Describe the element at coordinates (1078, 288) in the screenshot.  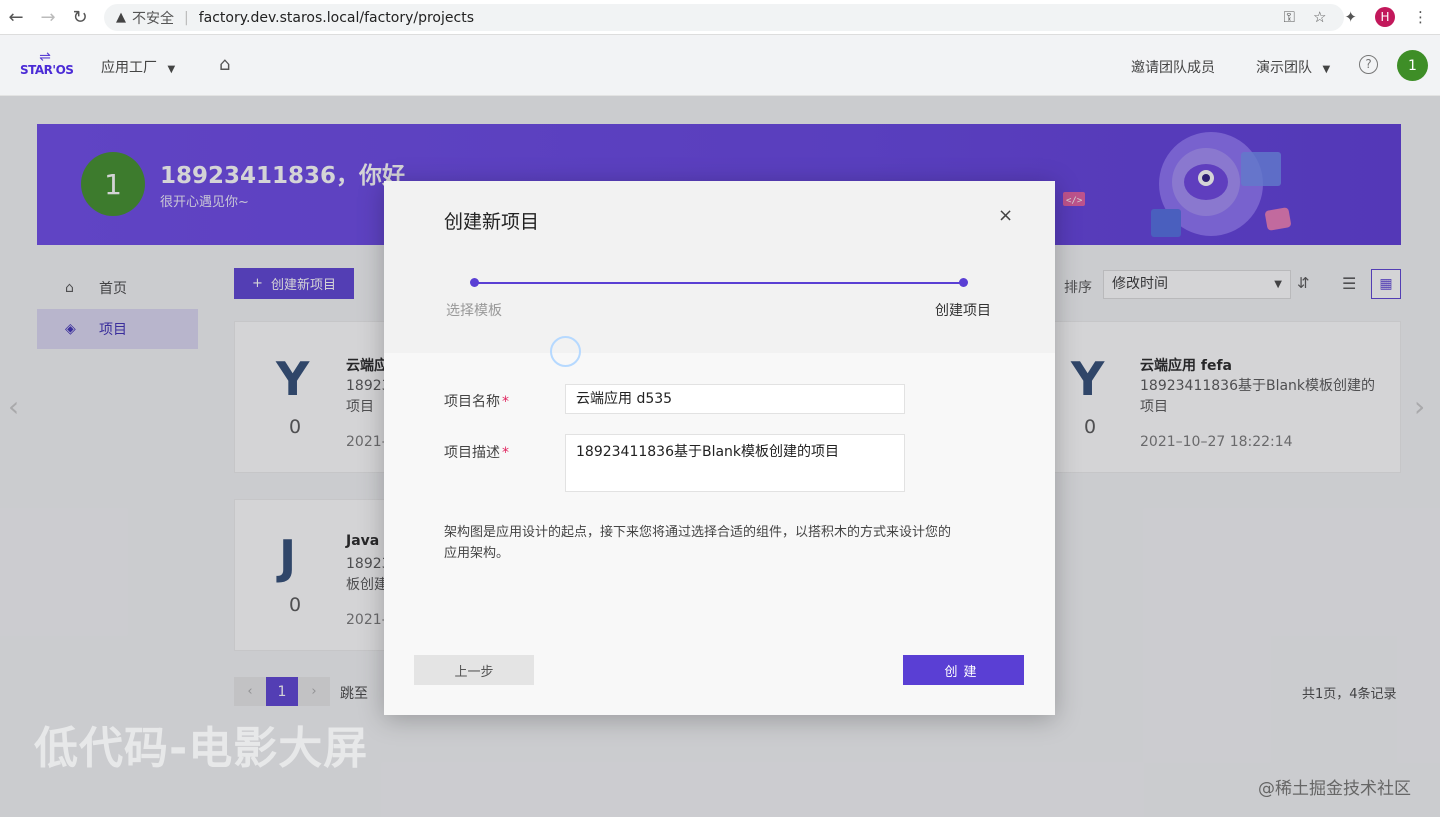
I see `sort-label: 排序` at that location.